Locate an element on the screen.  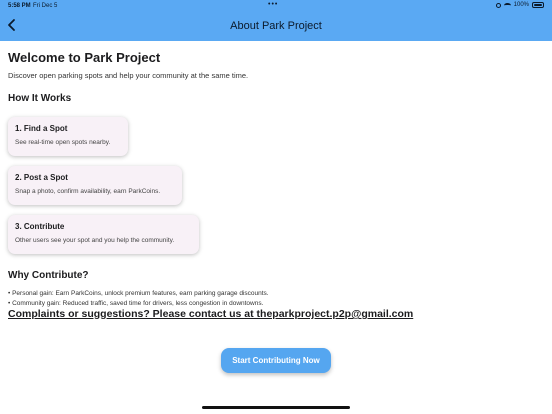
battery-percent: 100% is located at coordinates (521, 5).